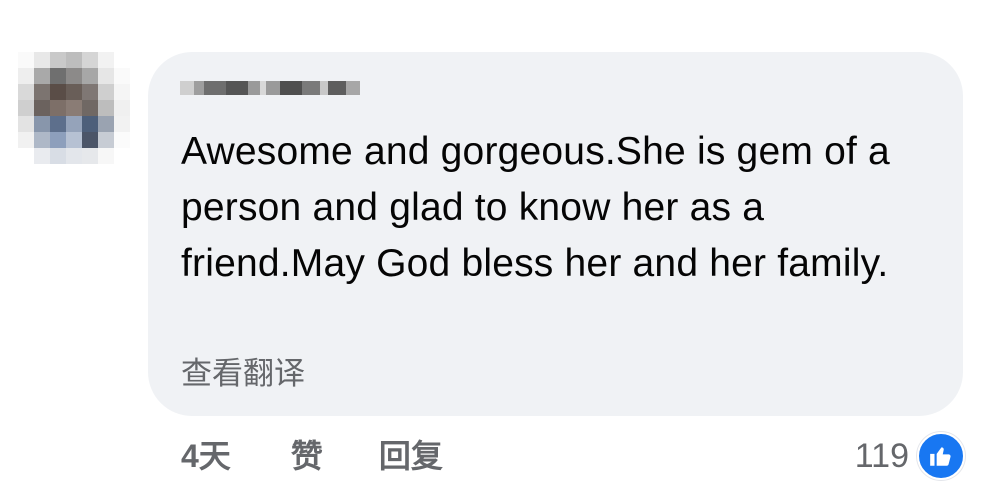 This screenshot has width=993, height=491. Describe the element at coordinates (206, 456) in the screenshot. I see `comment-timestamp: 4天` at that location.